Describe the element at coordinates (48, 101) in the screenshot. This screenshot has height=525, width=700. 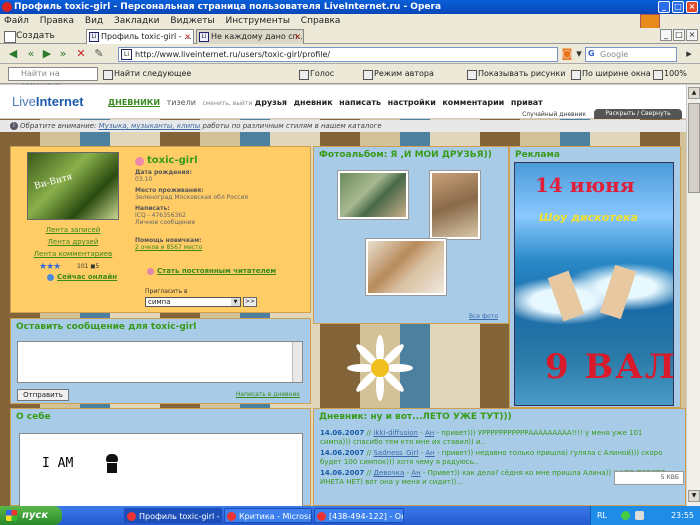
I see `liveinternet-logo: LiveInternet` at that location.